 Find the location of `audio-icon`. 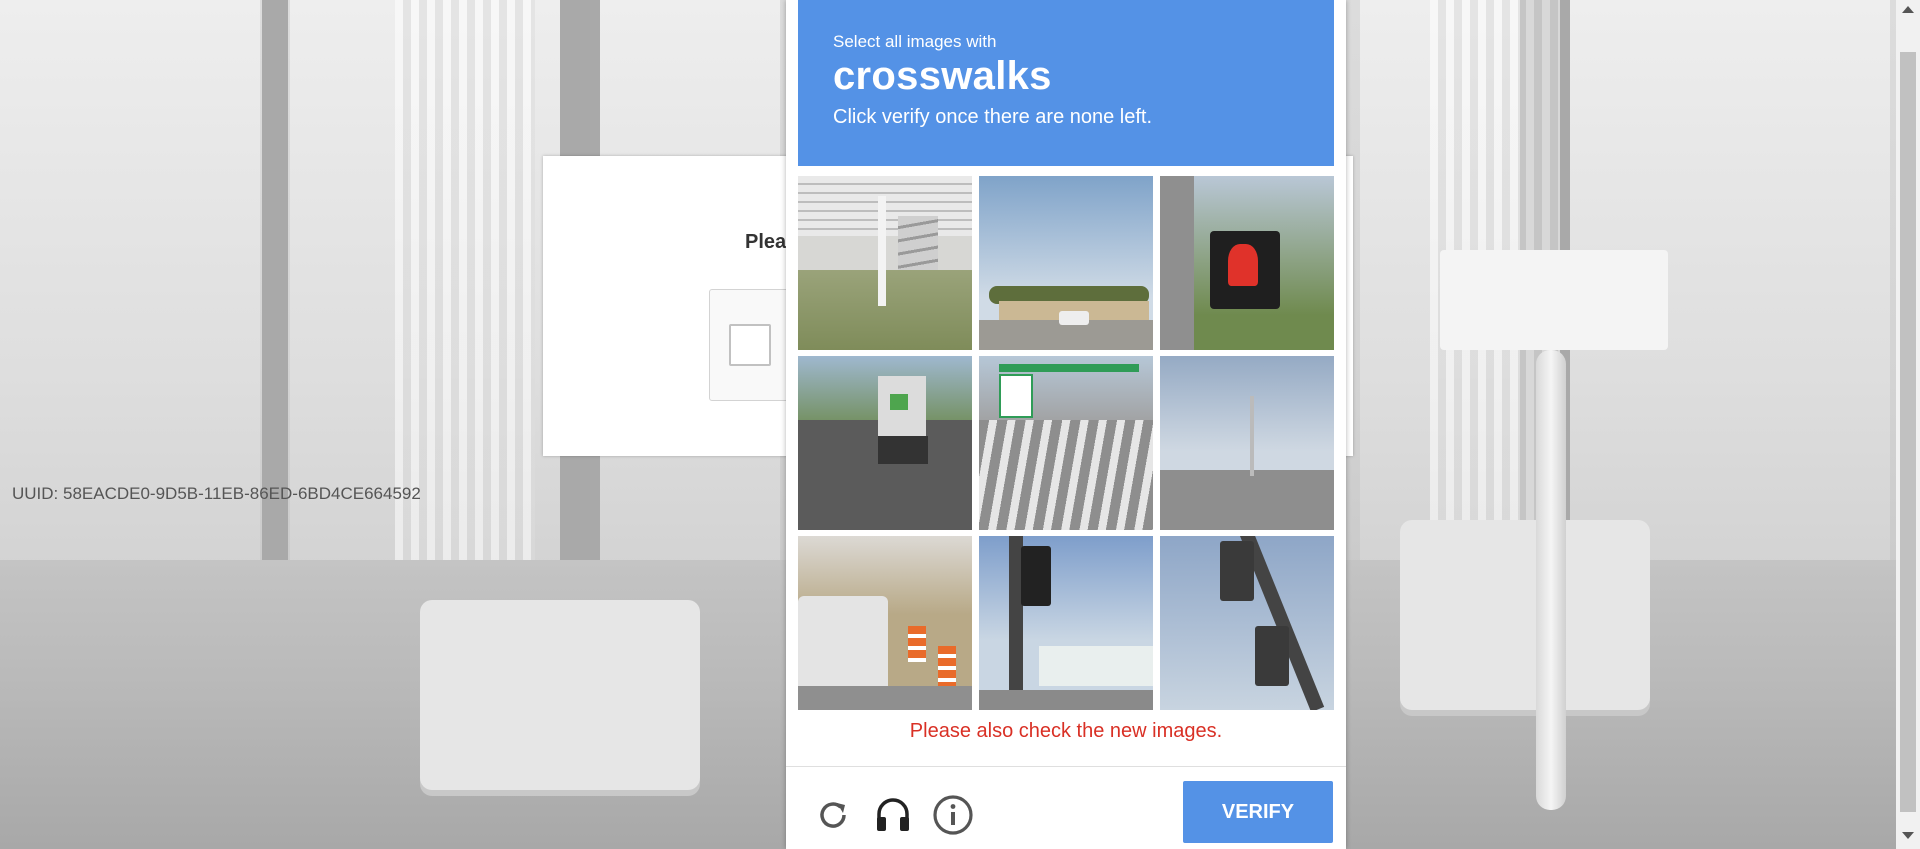

audio-icon is located at coordinates (893, 814).